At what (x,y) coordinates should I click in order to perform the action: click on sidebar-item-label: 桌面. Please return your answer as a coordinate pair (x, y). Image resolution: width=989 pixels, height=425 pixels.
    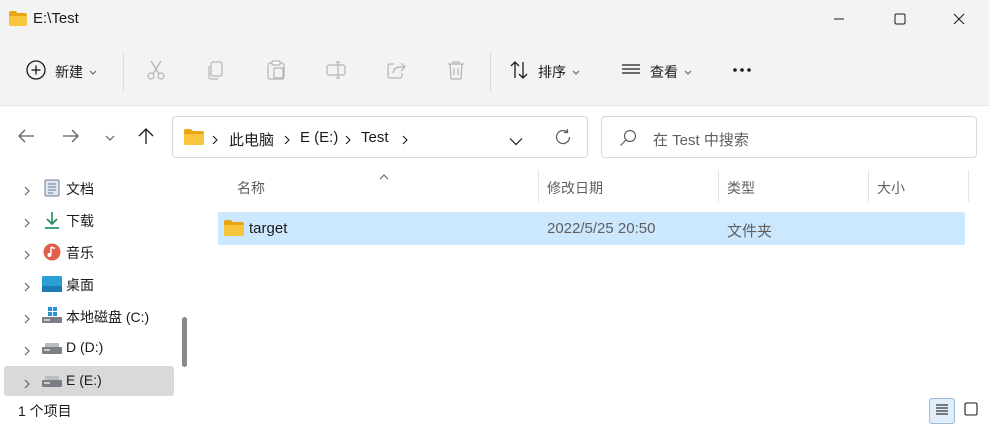
    Looking at the image, I should click on (80, 285).